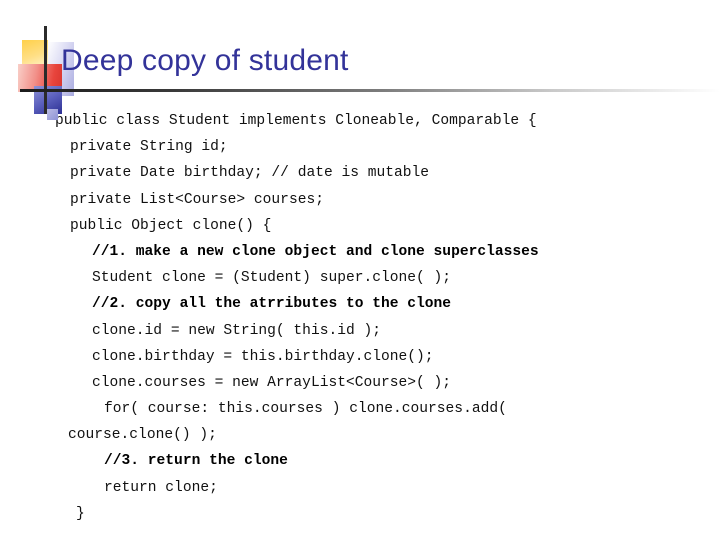 This screenshot has height=540, width=720. What do you see at coordinates (45, 70) in the screenshot?
I see `vertical-rule-icon` at bounding box center [45, 70].